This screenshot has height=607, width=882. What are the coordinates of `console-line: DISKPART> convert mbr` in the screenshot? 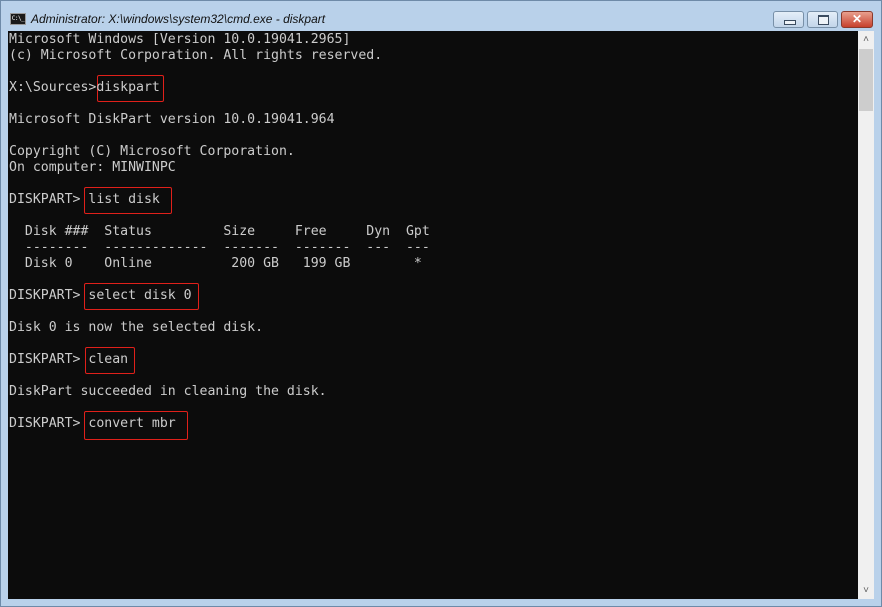 It's located at (92, 423).